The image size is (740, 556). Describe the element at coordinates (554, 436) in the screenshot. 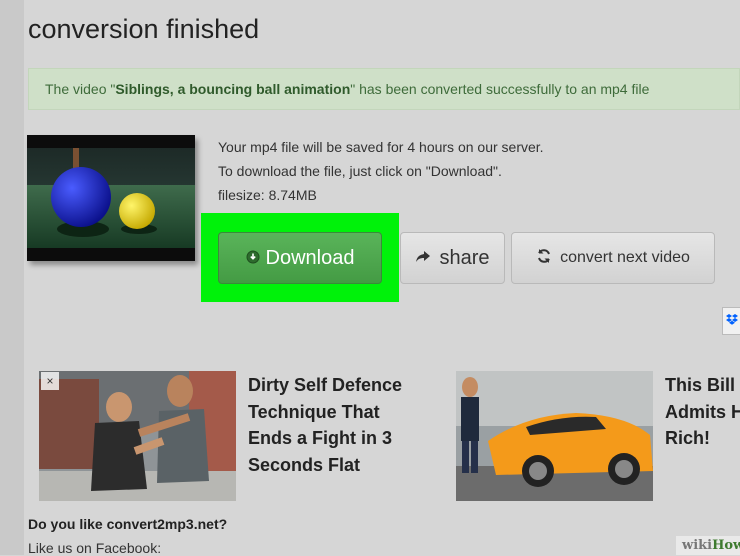

I see `ad-image-sports-car` at that location.